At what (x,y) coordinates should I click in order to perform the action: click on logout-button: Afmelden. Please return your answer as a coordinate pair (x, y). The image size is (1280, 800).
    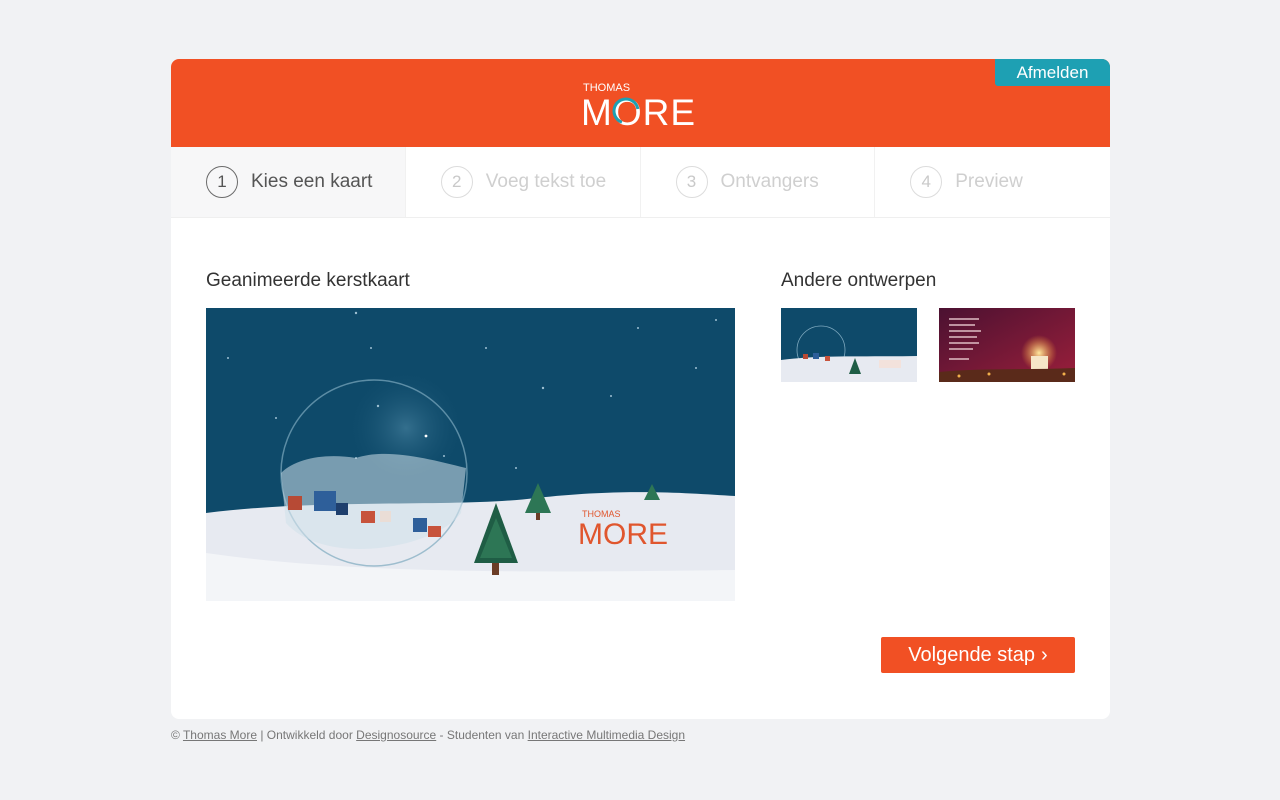
    Looking at the image, I should click on (1052, 72).